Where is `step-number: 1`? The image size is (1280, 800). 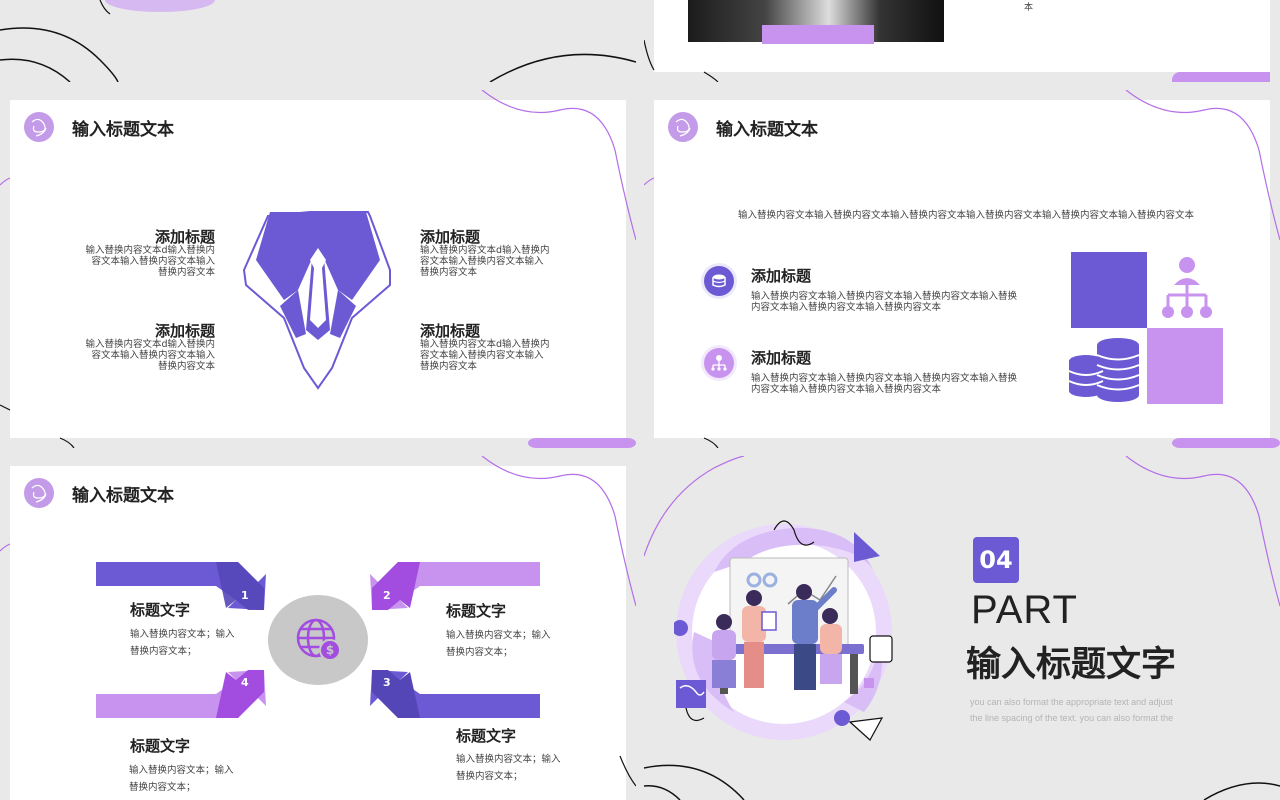
step-number: 1 is located at coordinates (245, 595).